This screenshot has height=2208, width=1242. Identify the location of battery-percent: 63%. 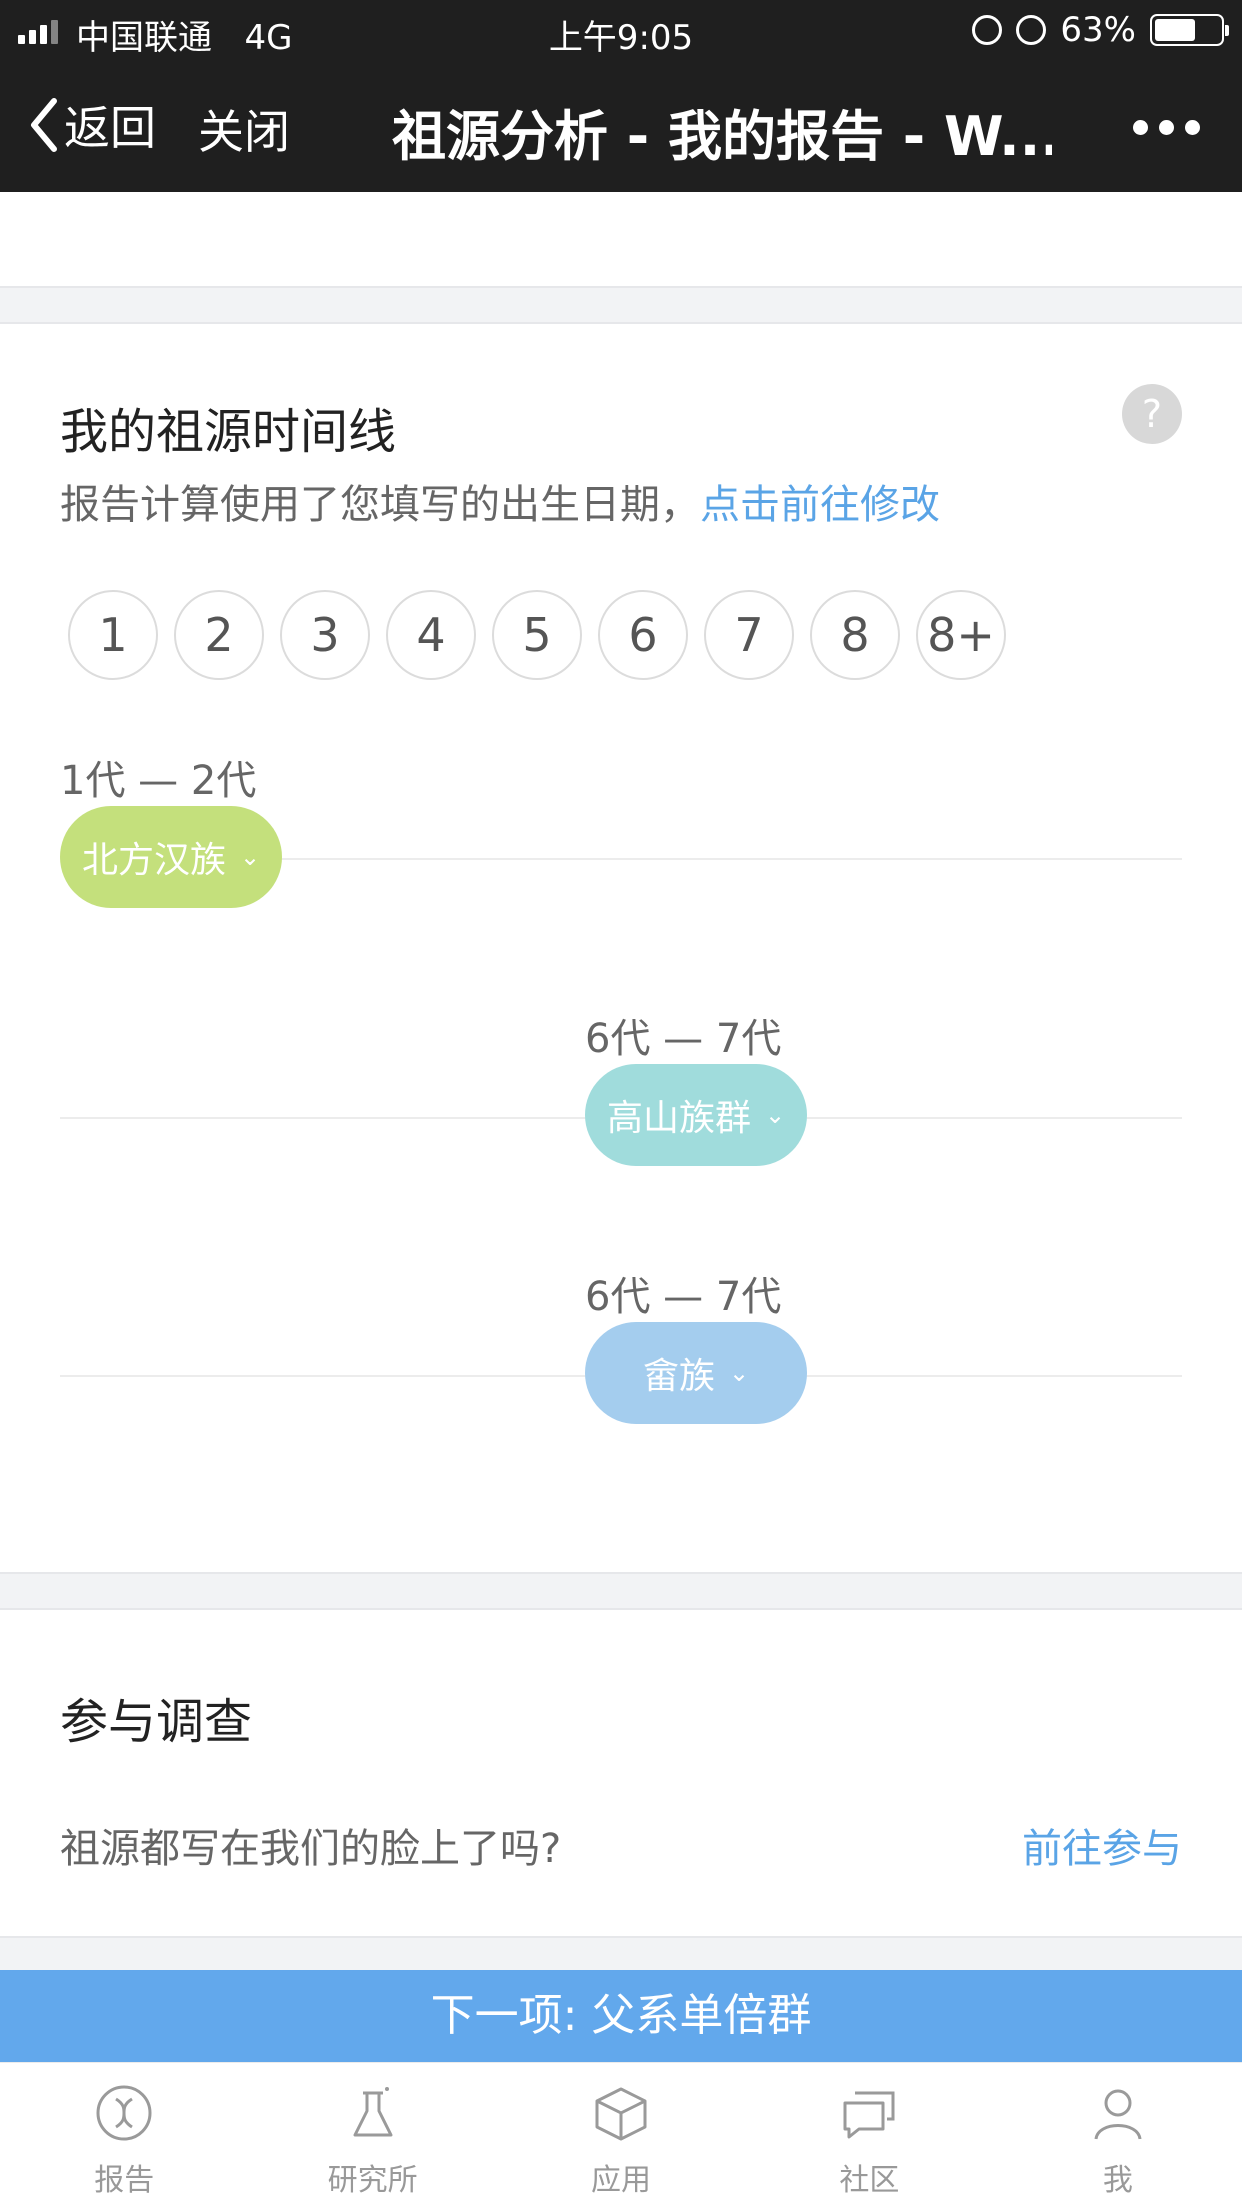
(1098, 30).